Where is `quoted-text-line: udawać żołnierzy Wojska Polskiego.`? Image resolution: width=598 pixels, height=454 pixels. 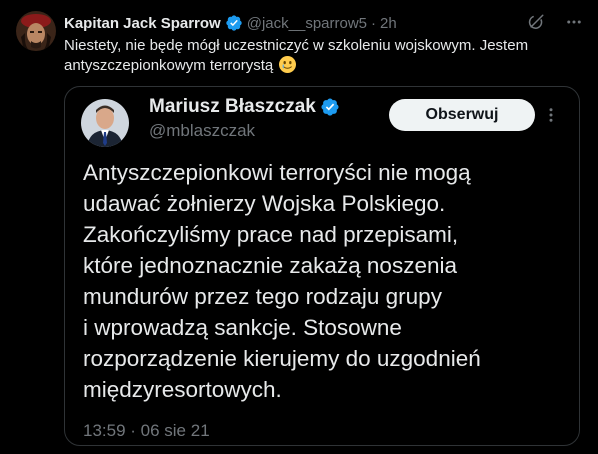
quoted-text-line: udawać żołnierzy Wojska Polskiego. is located at coordinates (264, 203).